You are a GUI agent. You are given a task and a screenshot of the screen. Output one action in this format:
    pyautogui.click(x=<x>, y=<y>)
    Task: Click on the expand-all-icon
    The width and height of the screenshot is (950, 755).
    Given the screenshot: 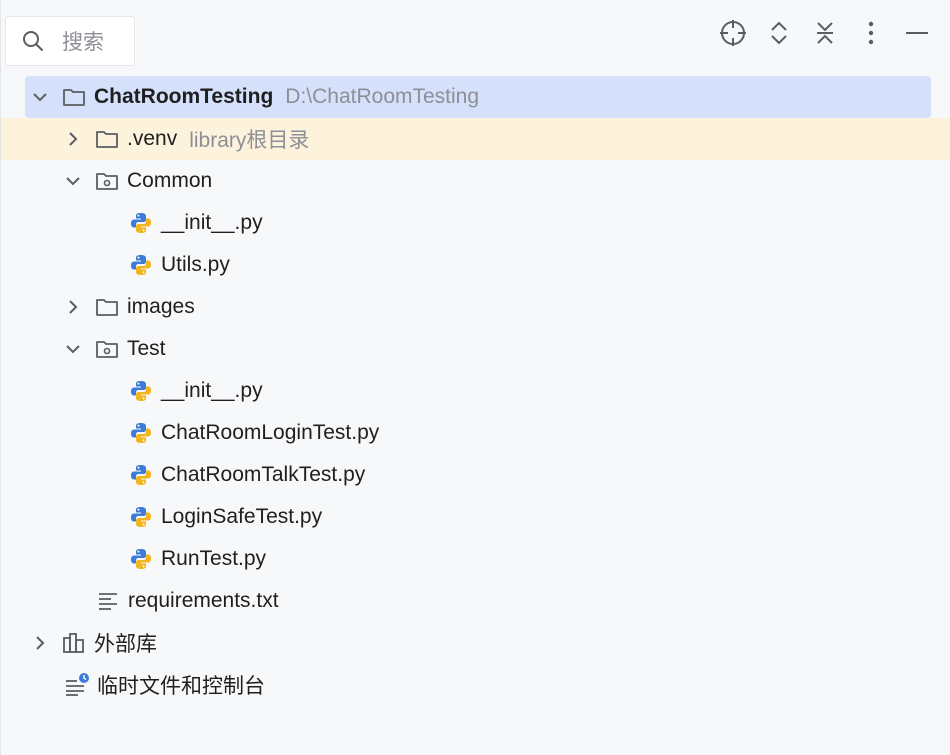 What is the action you would take?
    pyautogui.click(x=779, y=33)
    